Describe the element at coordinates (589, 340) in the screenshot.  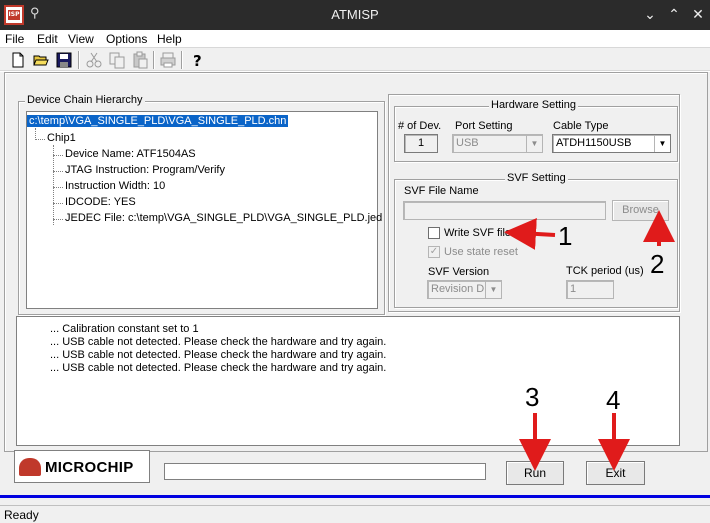
I see `annotation-arrows` at that location.